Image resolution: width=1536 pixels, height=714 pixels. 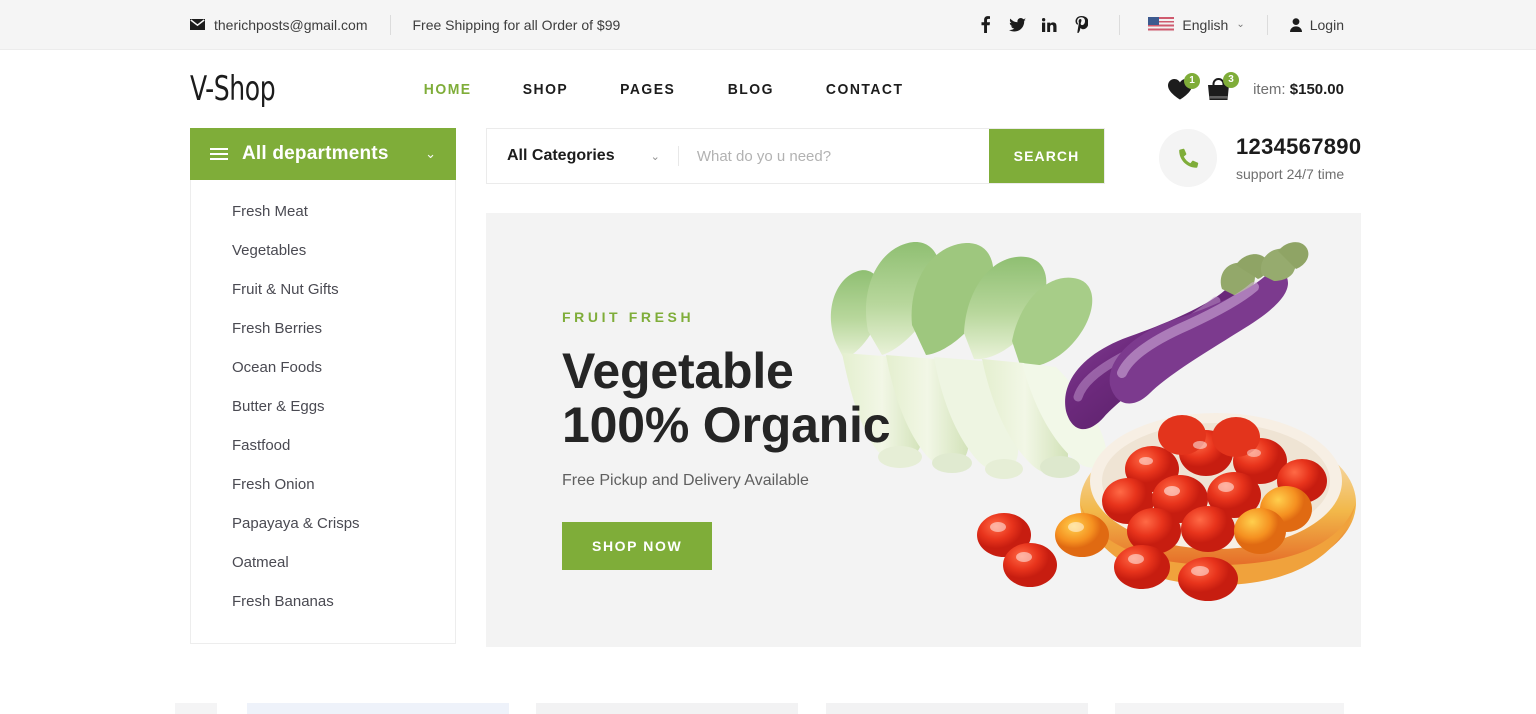 I want to click on support-phone: 1234567890 support 24/7 time, so click(x=1260, y=157).